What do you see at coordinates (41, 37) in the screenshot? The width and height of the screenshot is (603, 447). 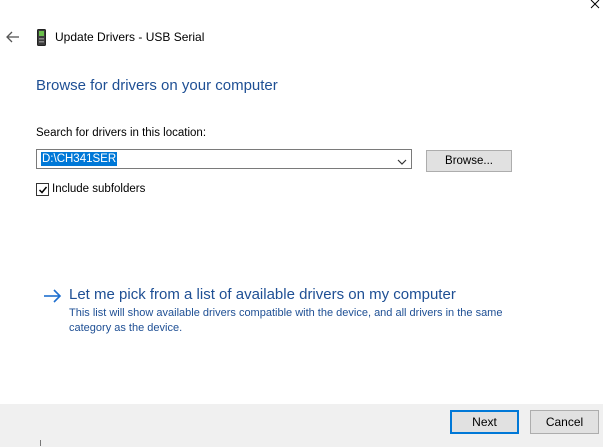 I see `usb-device-icon` at bounding box center [41, 37].